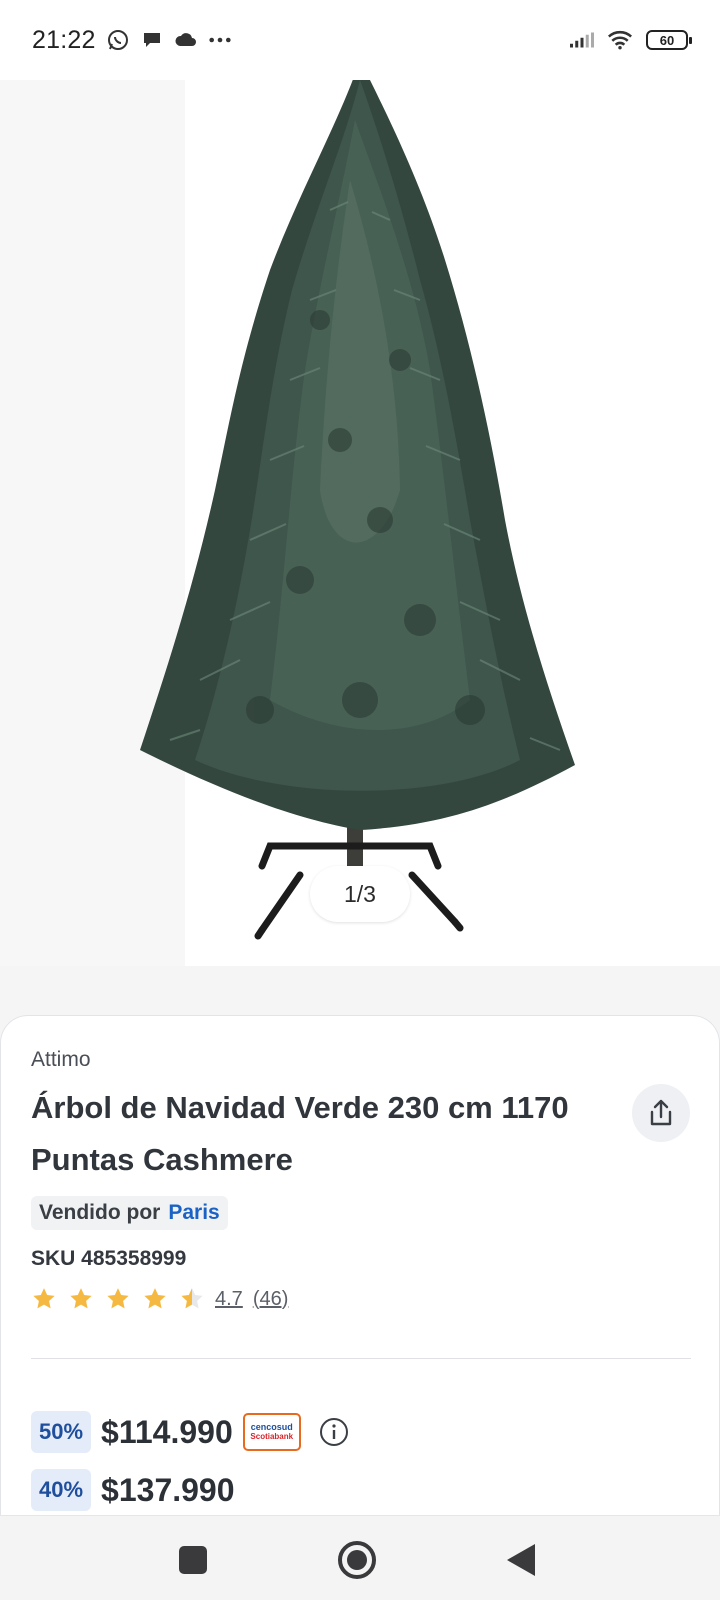 This screenshot has width=720, height=1600. I want to click on product-sku: SKU 485358999, so click(109, 1258).